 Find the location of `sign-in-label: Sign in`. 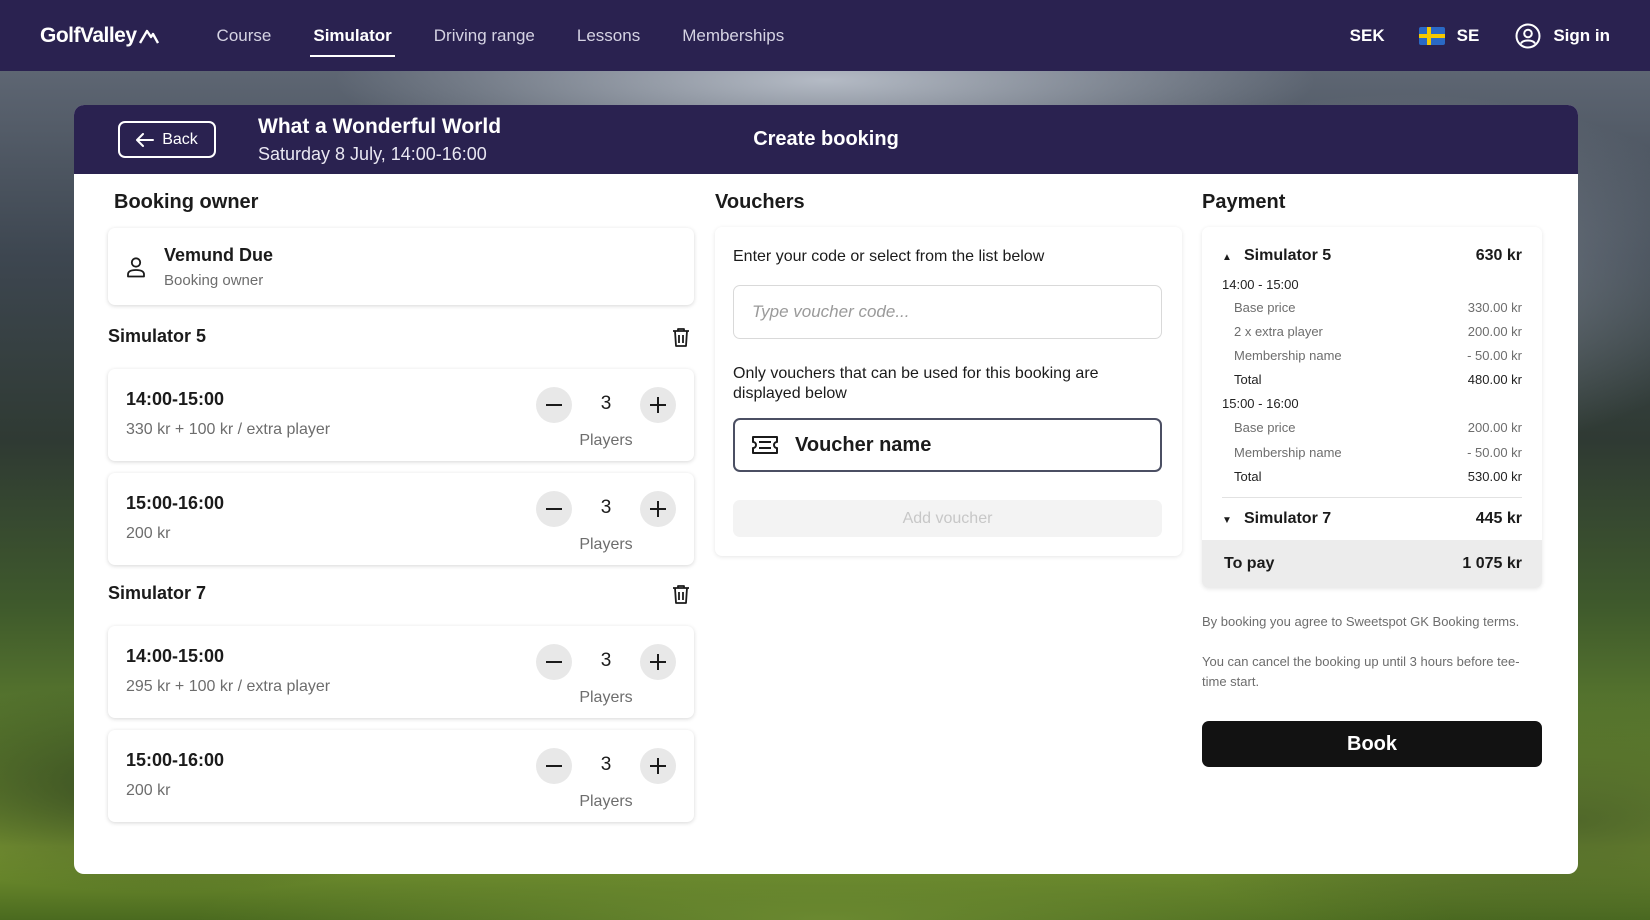

sign-in-label: Sign in is located at coordinates (1581, 35).